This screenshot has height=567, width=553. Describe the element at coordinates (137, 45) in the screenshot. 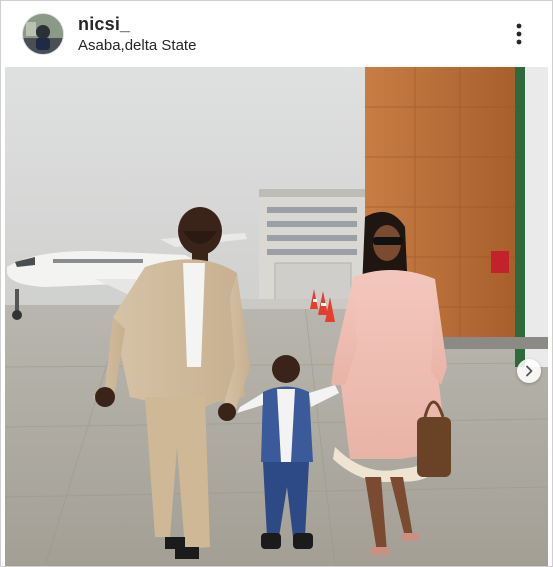

I see `location-link: Asaba,delta State` at that location.